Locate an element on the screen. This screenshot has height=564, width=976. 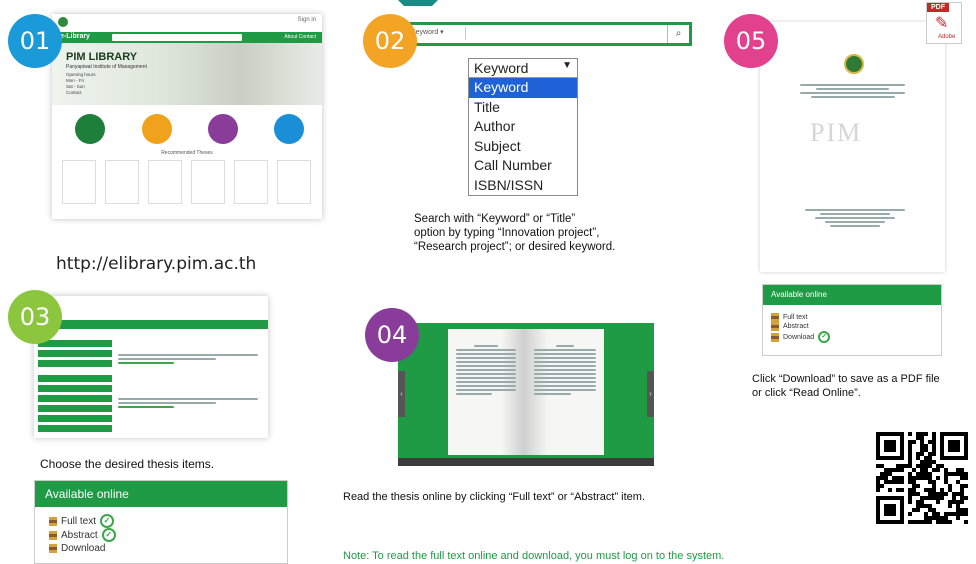
facet-sidebar is located at coordinates (75, 386).